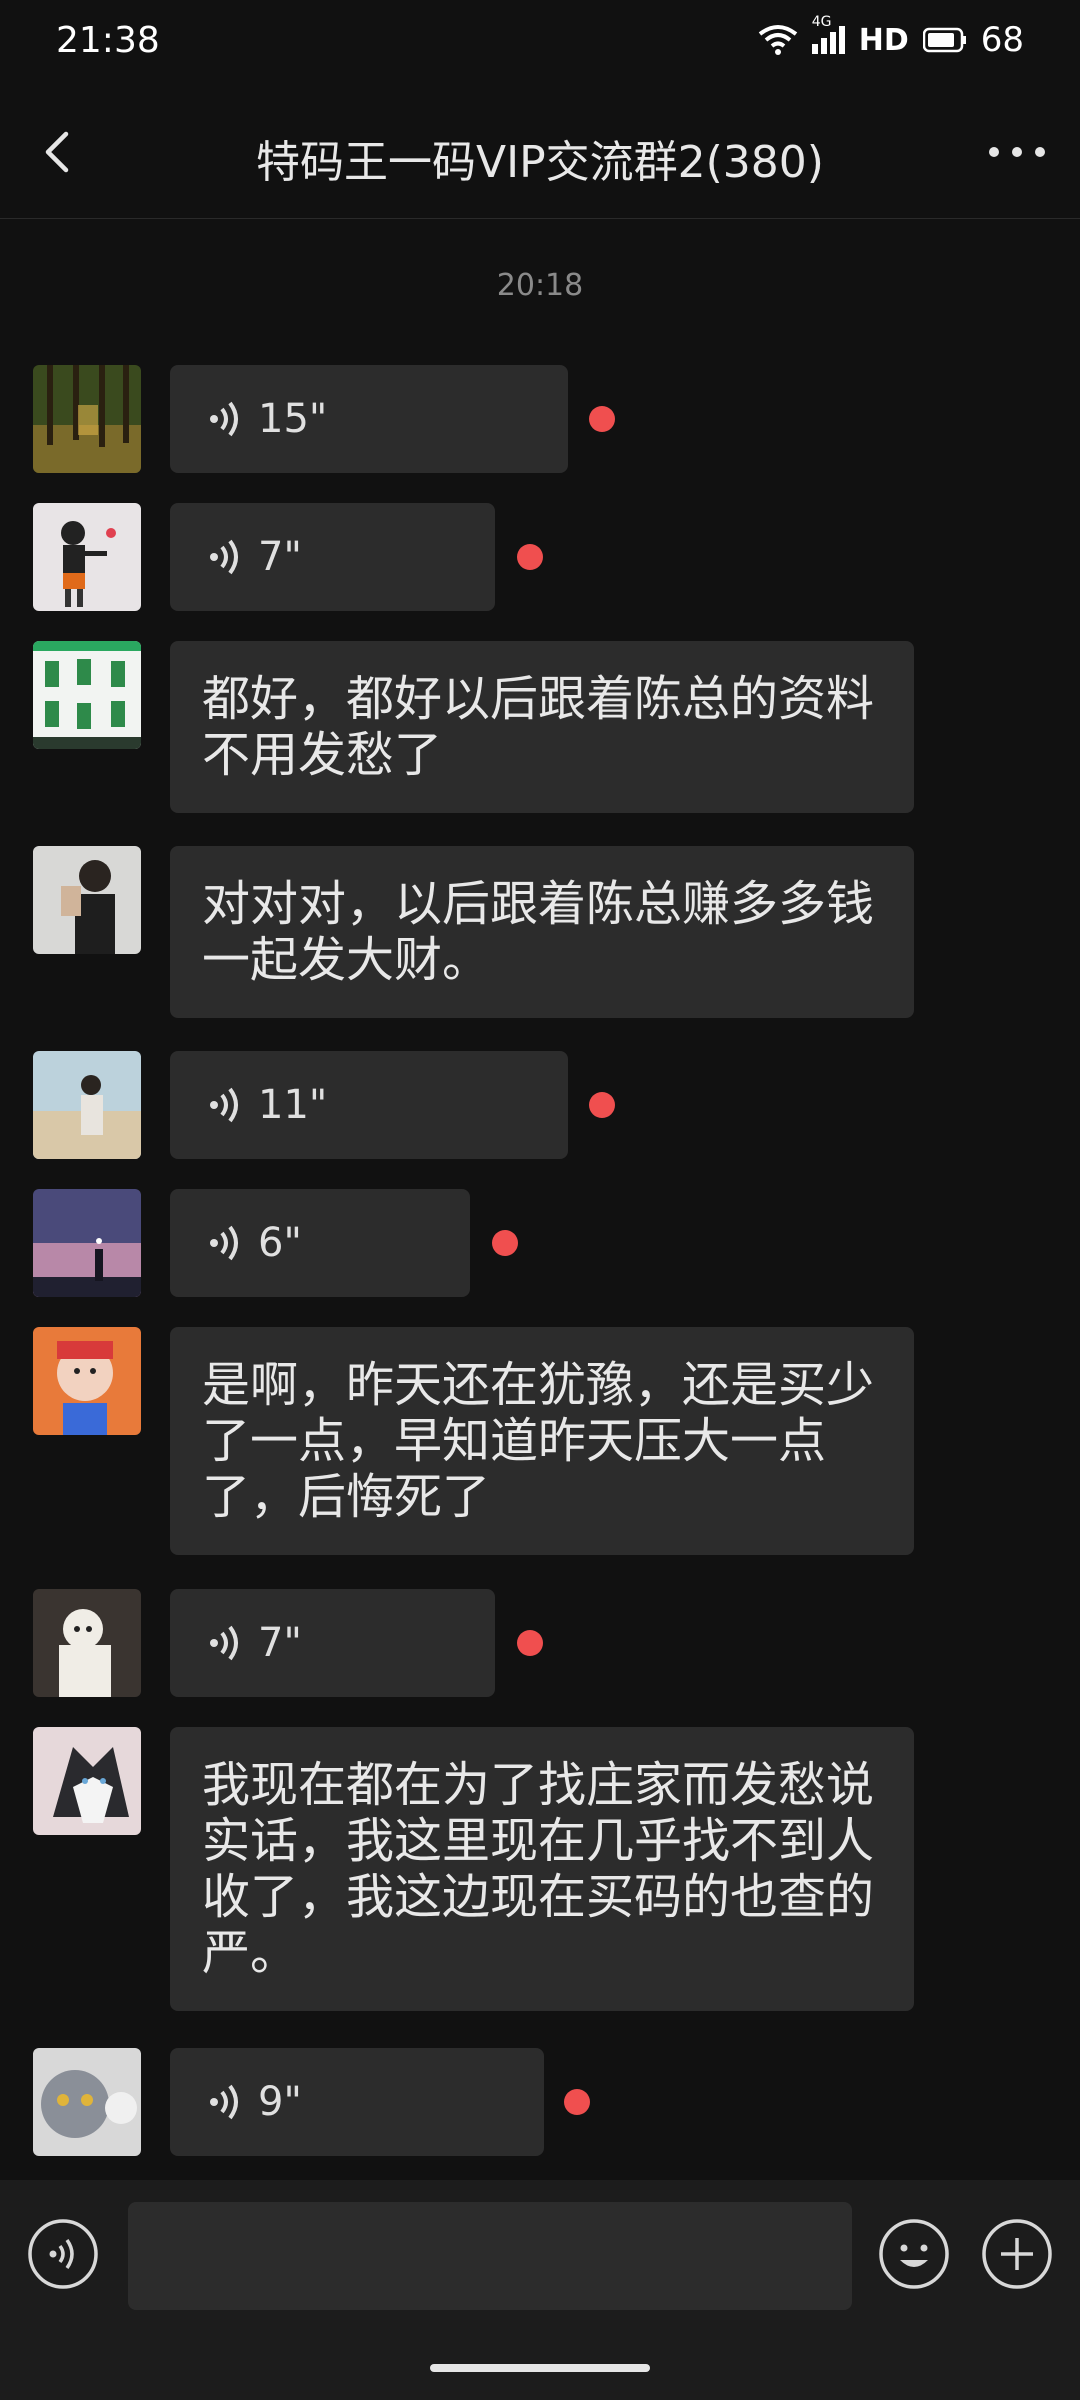 The width and height of the screenshot is (1080, 2400). Describe the element at coordinates (883, 40) in the screenshot. I see `hd-label: HD` at that location.